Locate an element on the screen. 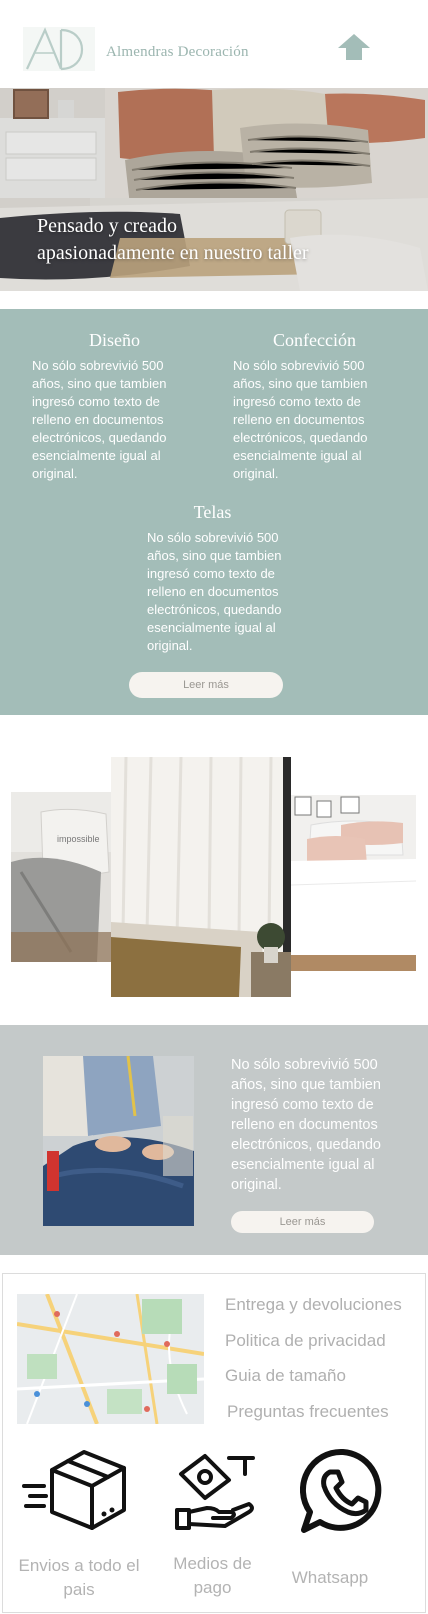  gallery-photo-curtains is located at coordinates (201, 877).